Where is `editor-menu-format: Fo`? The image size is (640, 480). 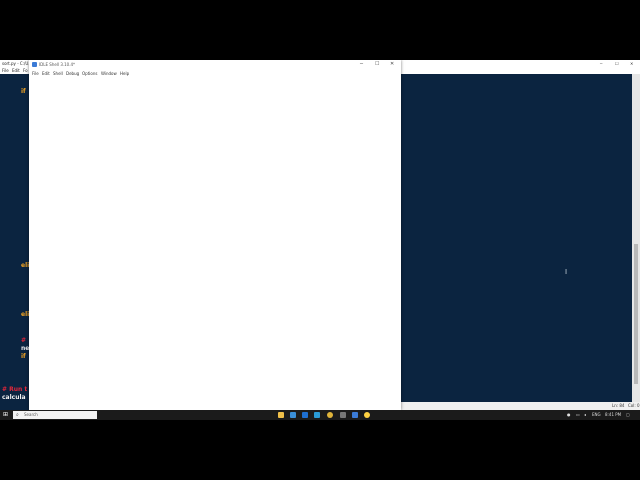
editor-menu-format: Fo is located at coordinates (25, 70).